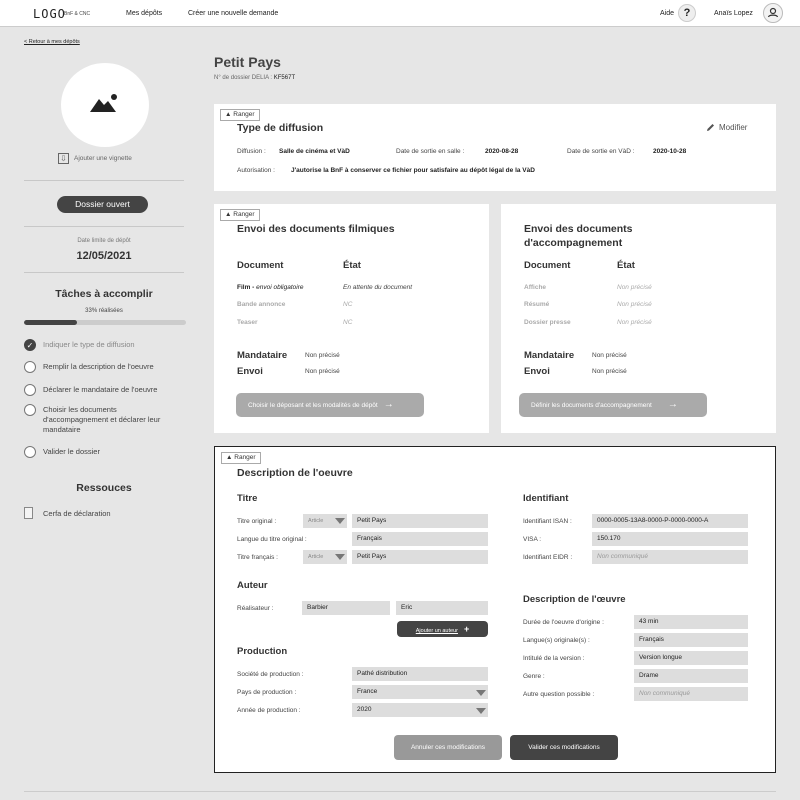 The width and height of the screenshot is (800, 800). Describe the element at coordinates (257, 557) in the screenshot. I see `titre-francais-label: Titre français :` at that location.